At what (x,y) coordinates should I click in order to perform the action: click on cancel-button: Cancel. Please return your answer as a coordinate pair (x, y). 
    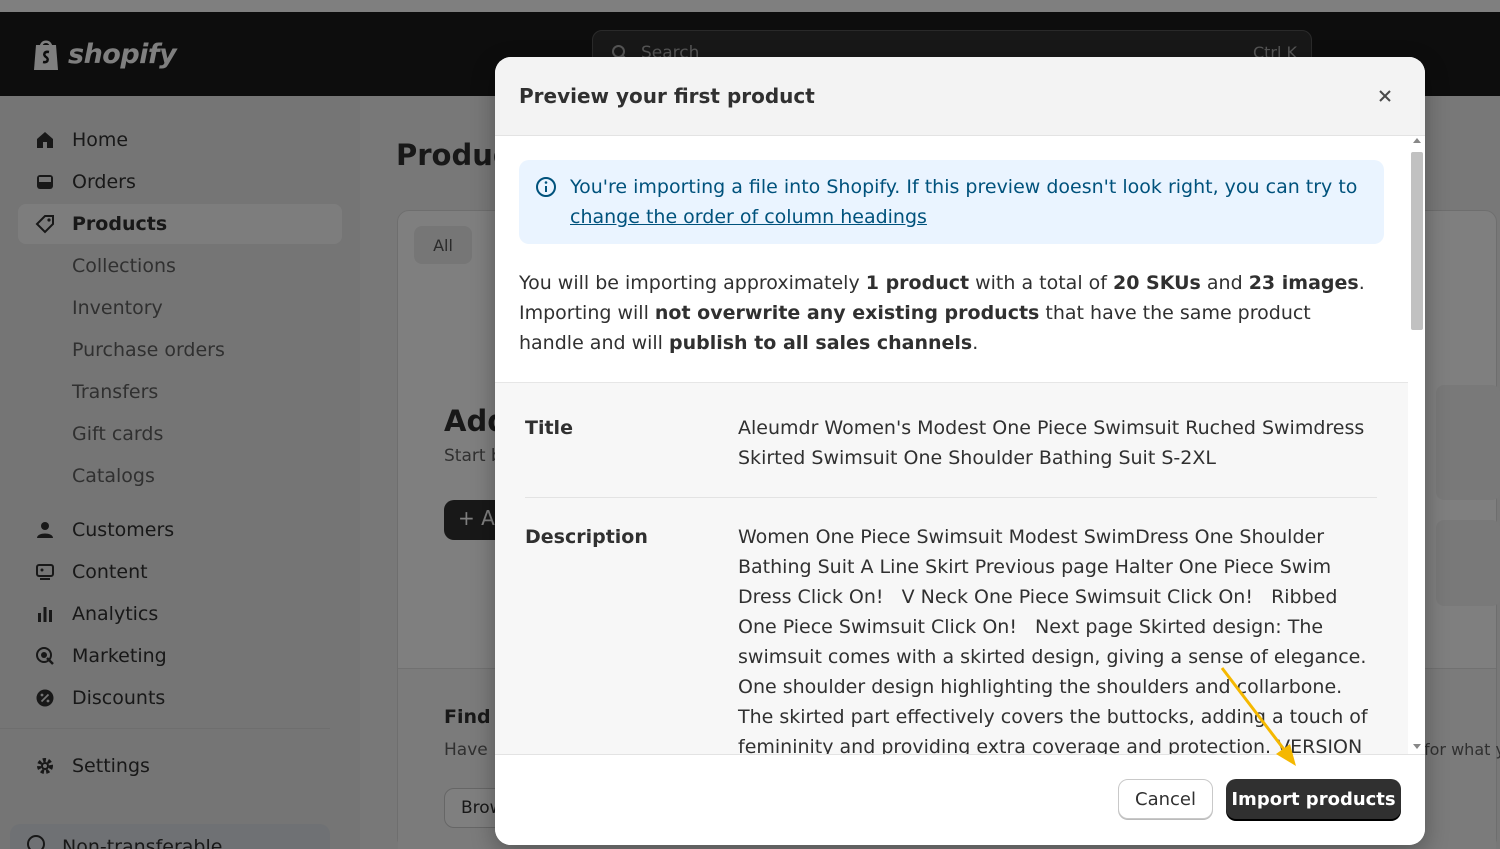
    Looking at the image, I should click on (1165, 799).